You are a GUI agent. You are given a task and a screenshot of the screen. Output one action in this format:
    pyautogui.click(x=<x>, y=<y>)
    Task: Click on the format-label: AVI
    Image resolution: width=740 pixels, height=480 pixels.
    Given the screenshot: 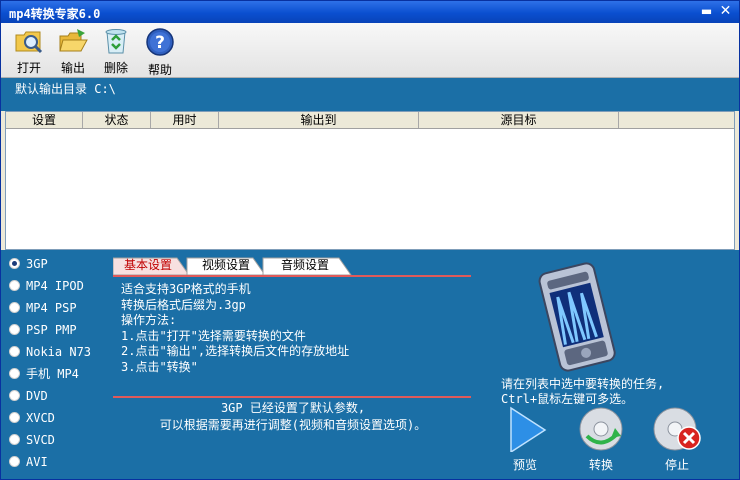 What is the action you would take?
    pyautogui.click(x=37, y=462)
    